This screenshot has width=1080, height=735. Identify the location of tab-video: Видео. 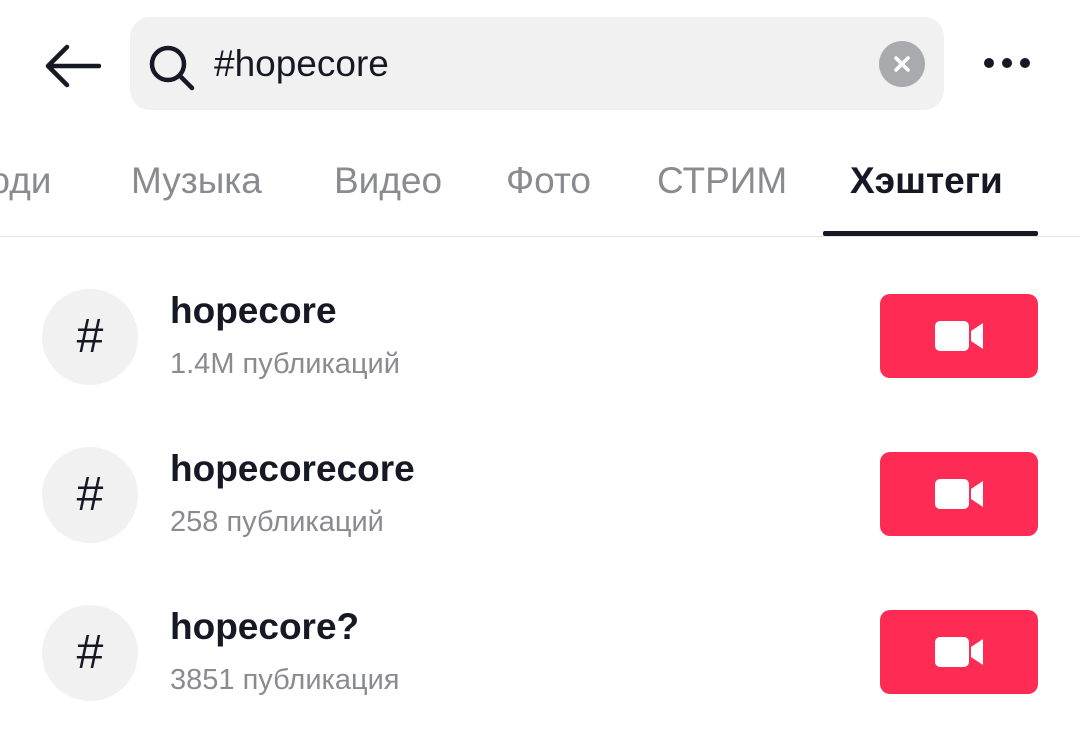
(388, 181).